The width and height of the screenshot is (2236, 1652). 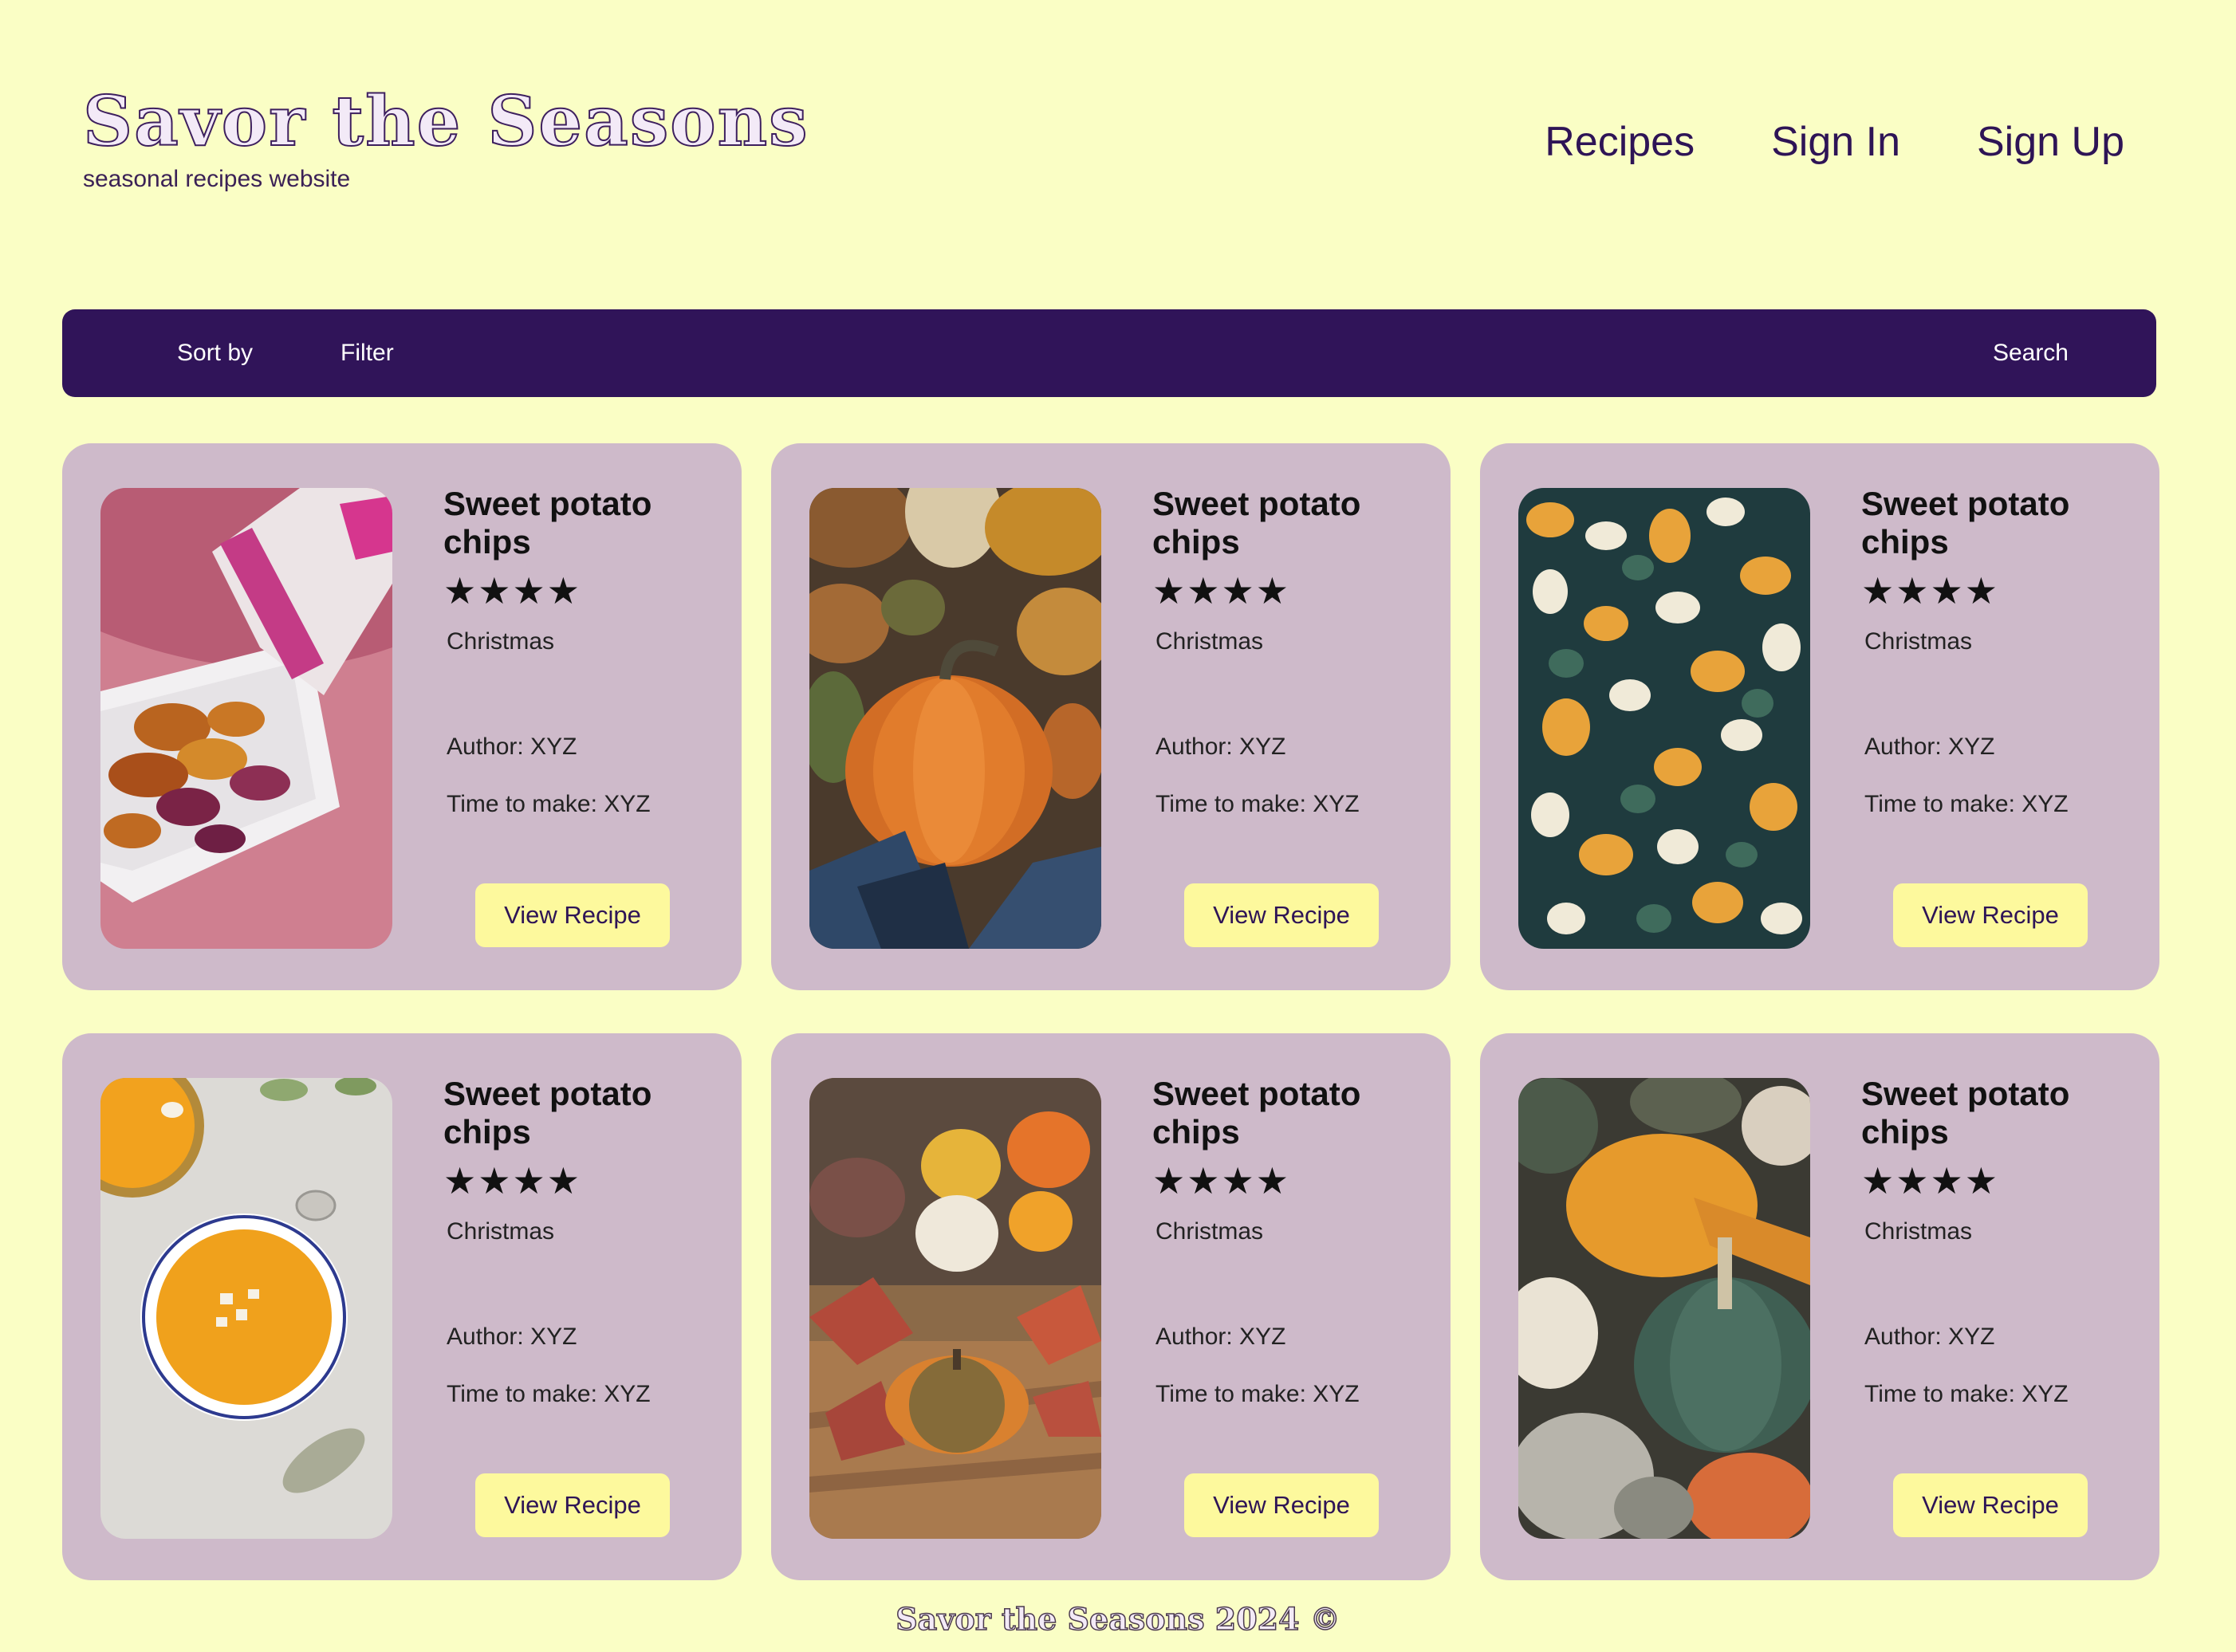 I want to click on pumpkin-photo, so click(x=955, y=718).